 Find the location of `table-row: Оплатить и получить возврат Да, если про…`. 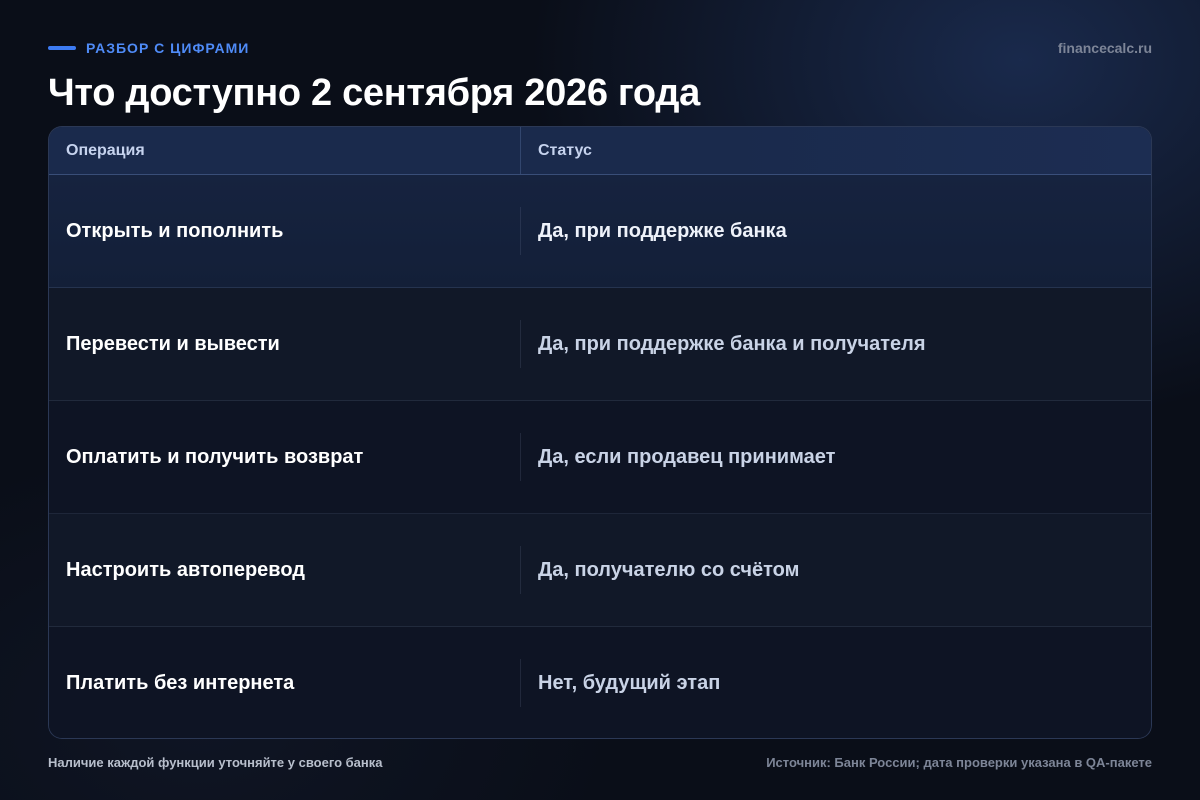

table-row: Оплатить и получить возврат Да, если про… is located at coordinates (600, 457).